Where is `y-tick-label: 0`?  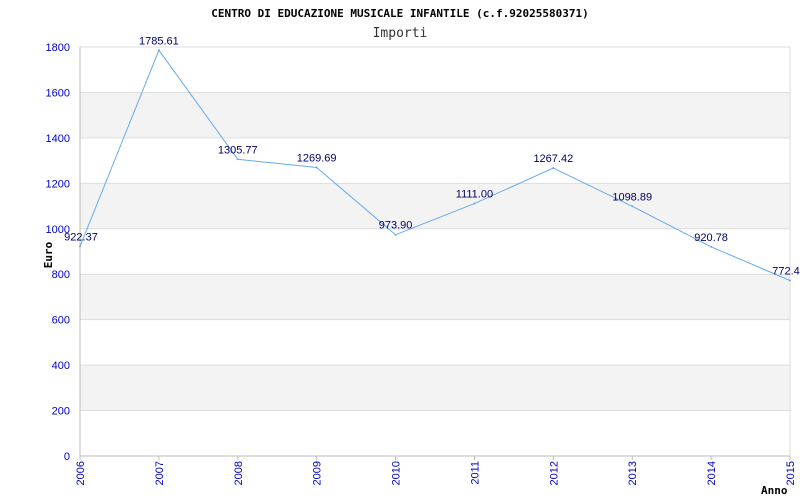 y-tick-label: 0 is located at coordinates (67, 457).